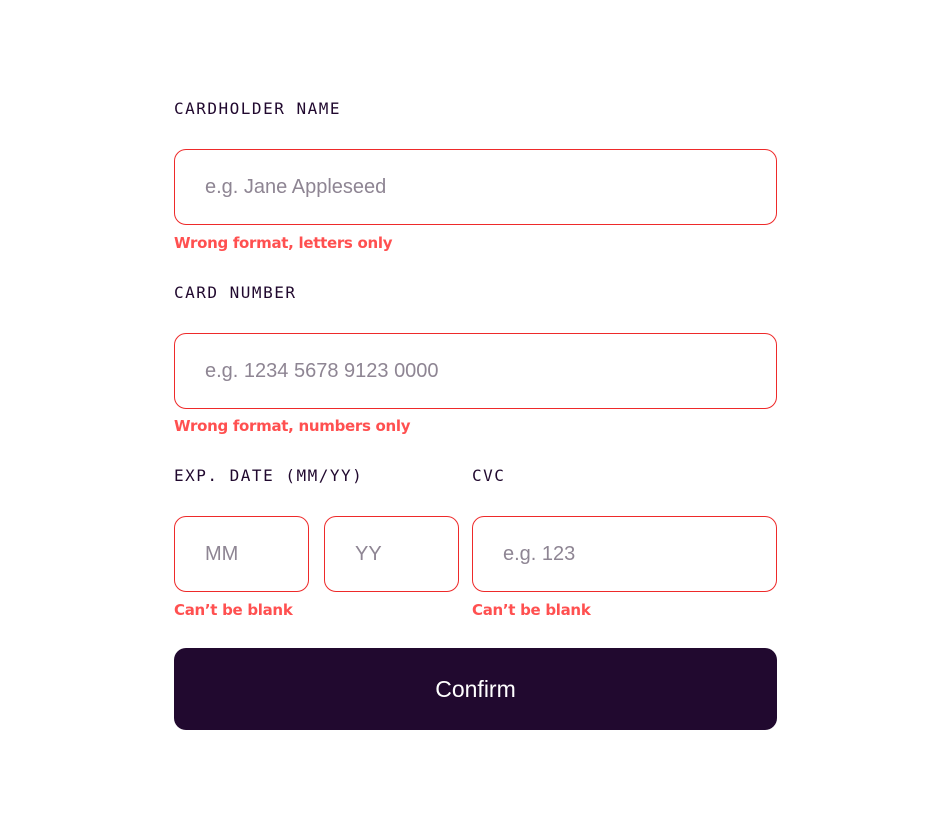 The image size is (941, 821). I want to click on cvc-label: CVC, so click(489, 475).